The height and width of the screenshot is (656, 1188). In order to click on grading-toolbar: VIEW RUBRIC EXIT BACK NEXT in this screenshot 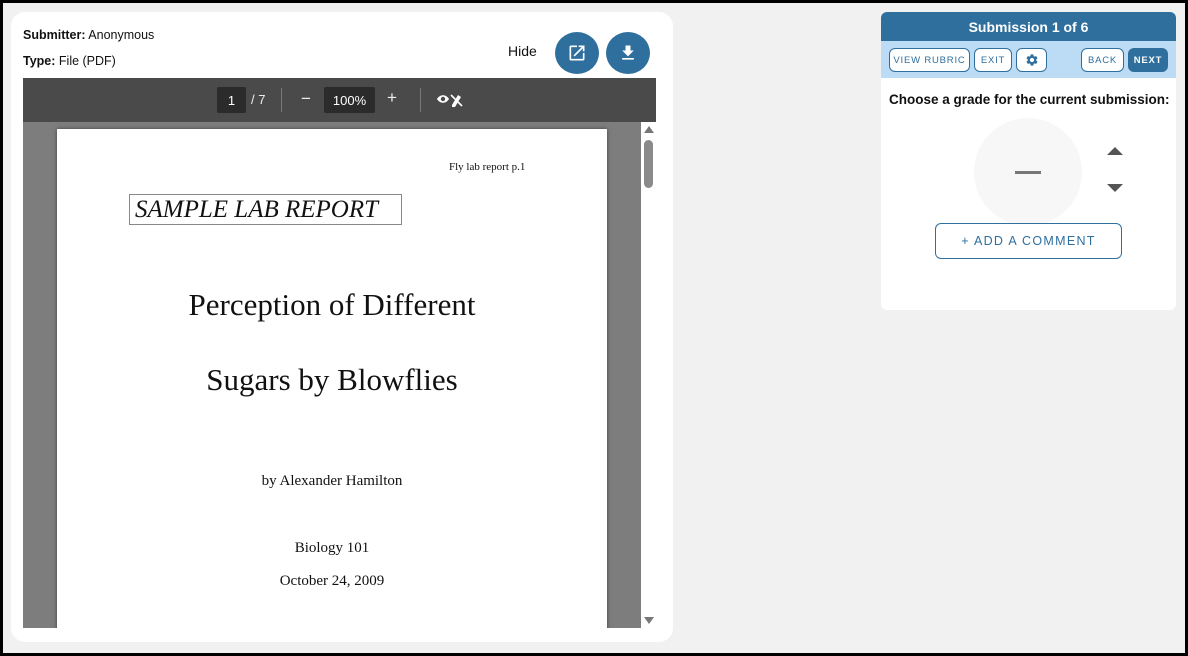, I will do `click(1028, 59)`.